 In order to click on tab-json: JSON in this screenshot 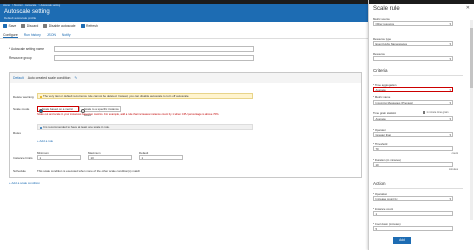, I will do `click(51, 34)`.